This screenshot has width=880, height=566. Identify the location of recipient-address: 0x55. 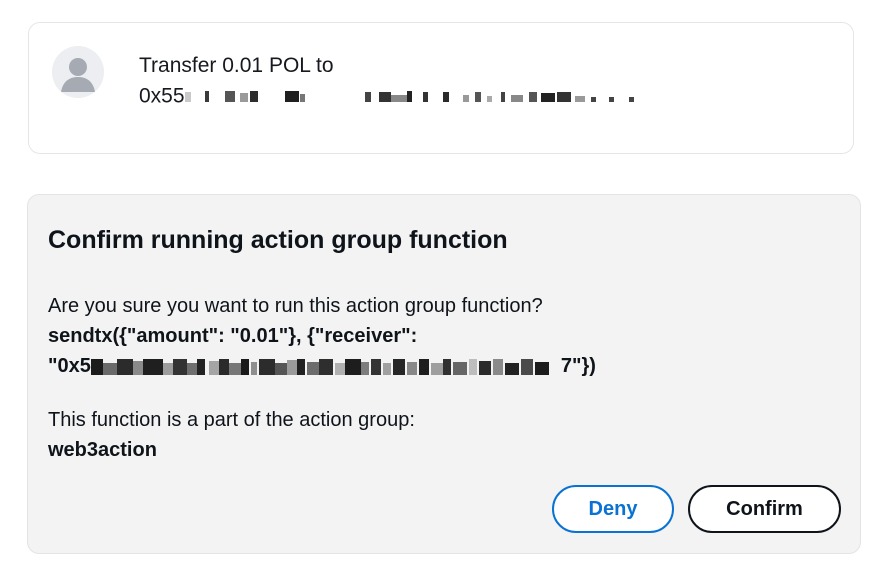
(402, 96).